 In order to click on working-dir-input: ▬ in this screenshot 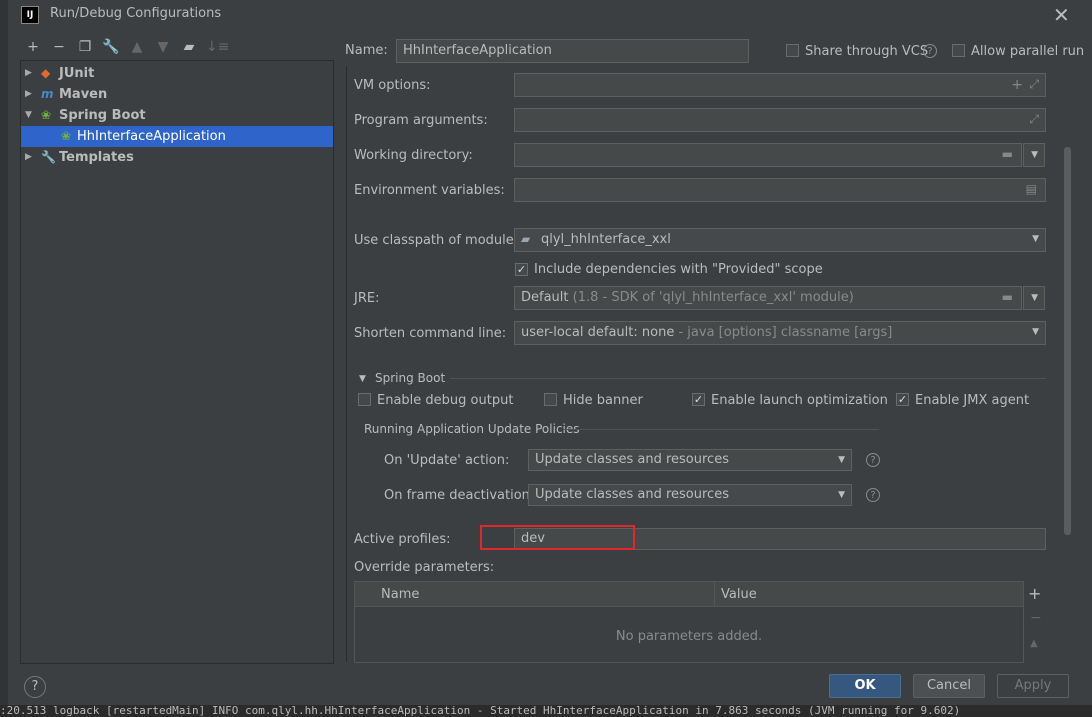, I will do `click(768, 155)`.